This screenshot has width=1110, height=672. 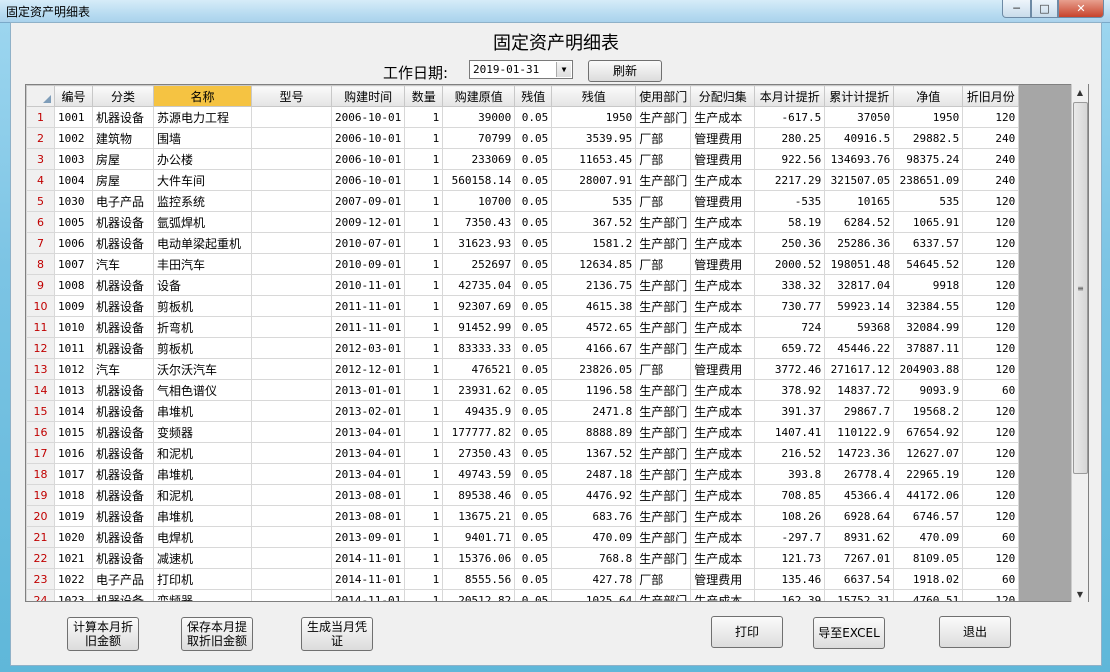 What do you see at coordinates (368, 327) in the screenshot?
I see `table-cell: 2011-11-01` at bounding box center [368, 327].